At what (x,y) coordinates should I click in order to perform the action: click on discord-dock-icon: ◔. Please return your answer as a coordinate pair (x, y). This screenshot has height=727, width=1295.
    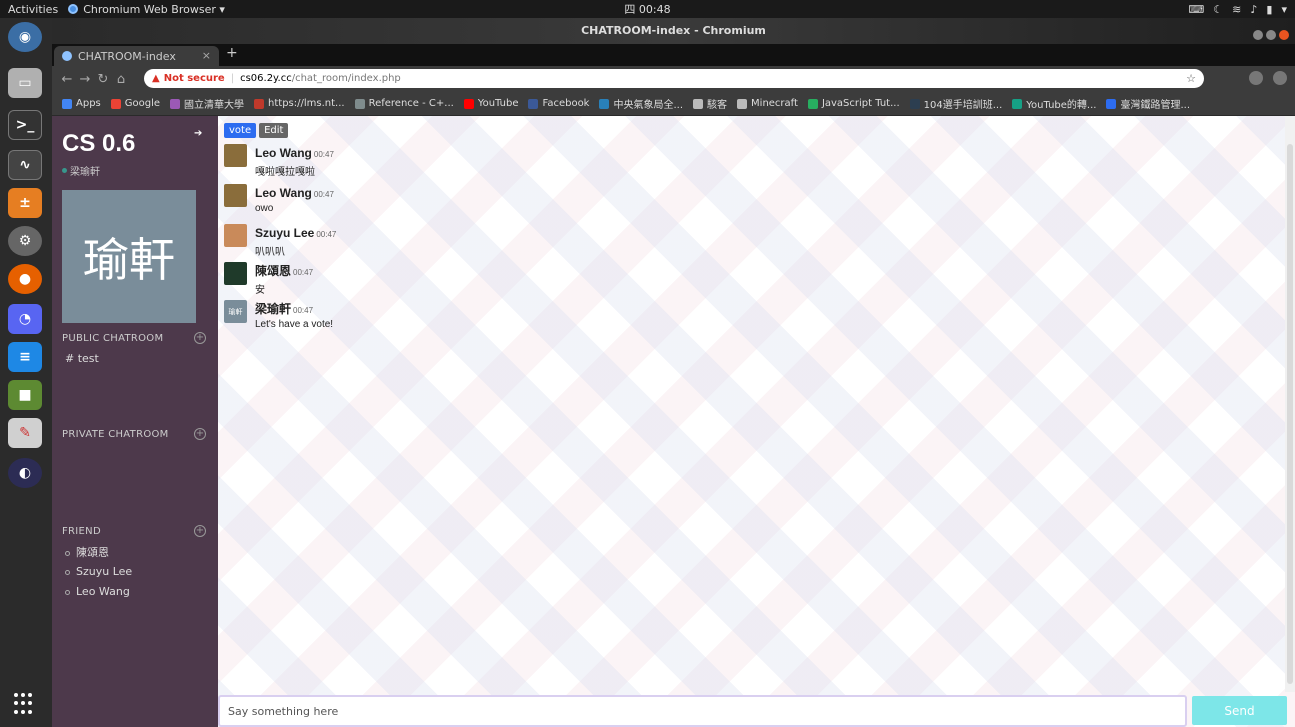
    Looking at the image, I should click on (25, 319).